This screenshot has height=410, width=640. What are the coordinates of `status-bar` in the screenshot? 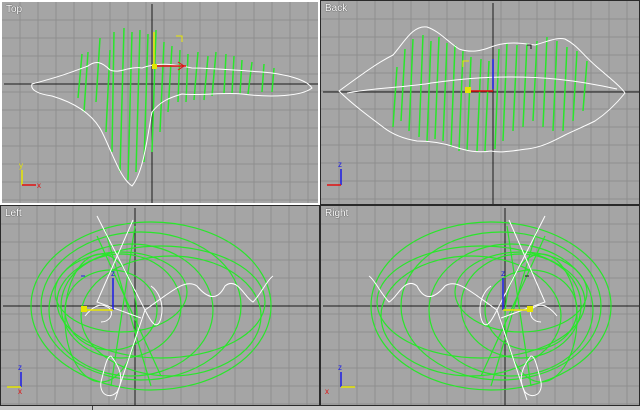 It's located at (320, 408).